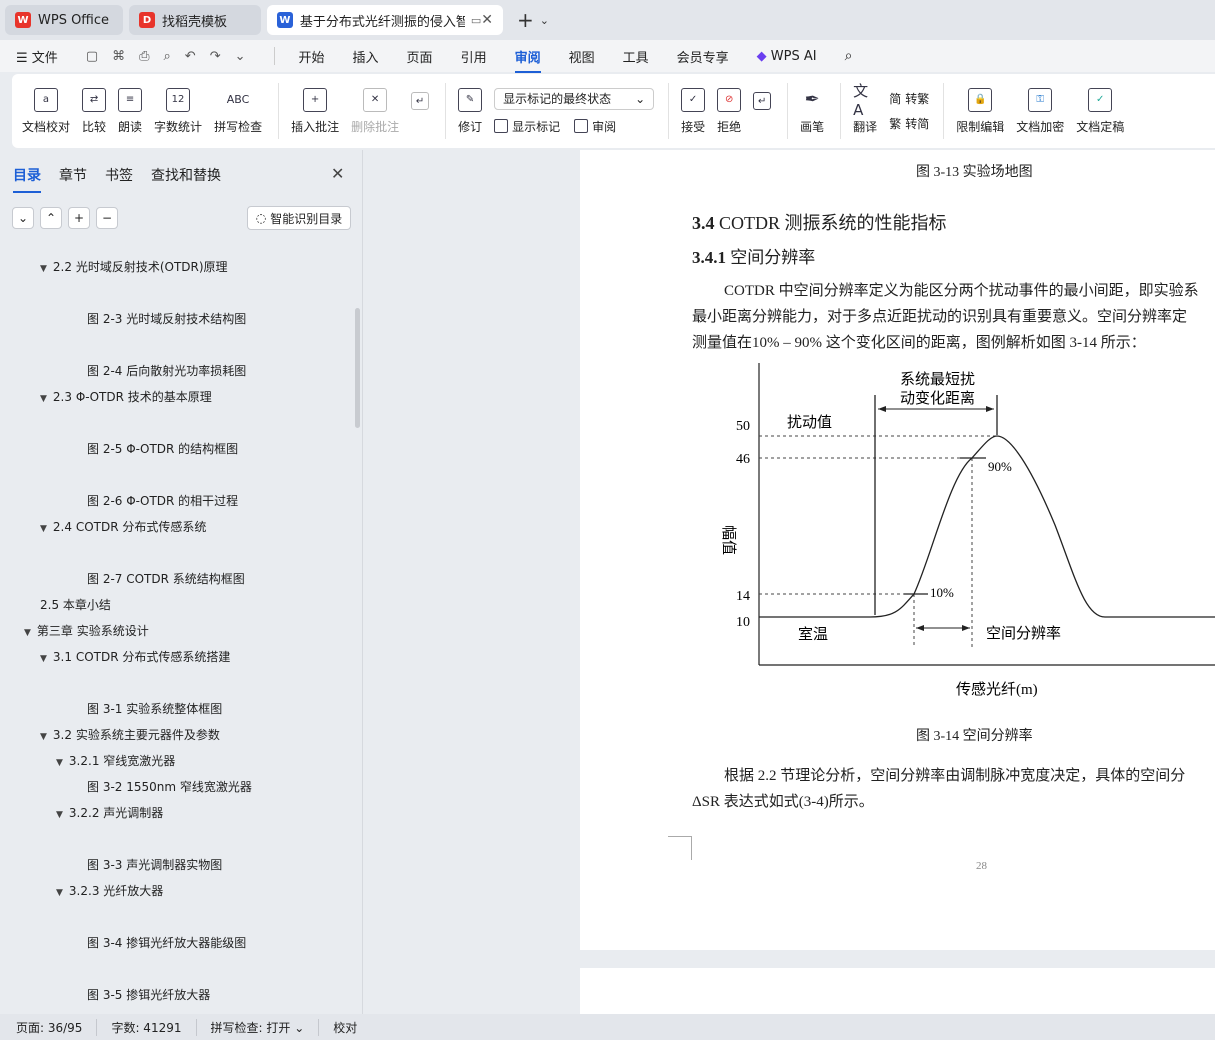  What do you see at coordinates (420, 56) in the screenshot?
I see `menu-page: 页面` at bounding box center [420, 56].